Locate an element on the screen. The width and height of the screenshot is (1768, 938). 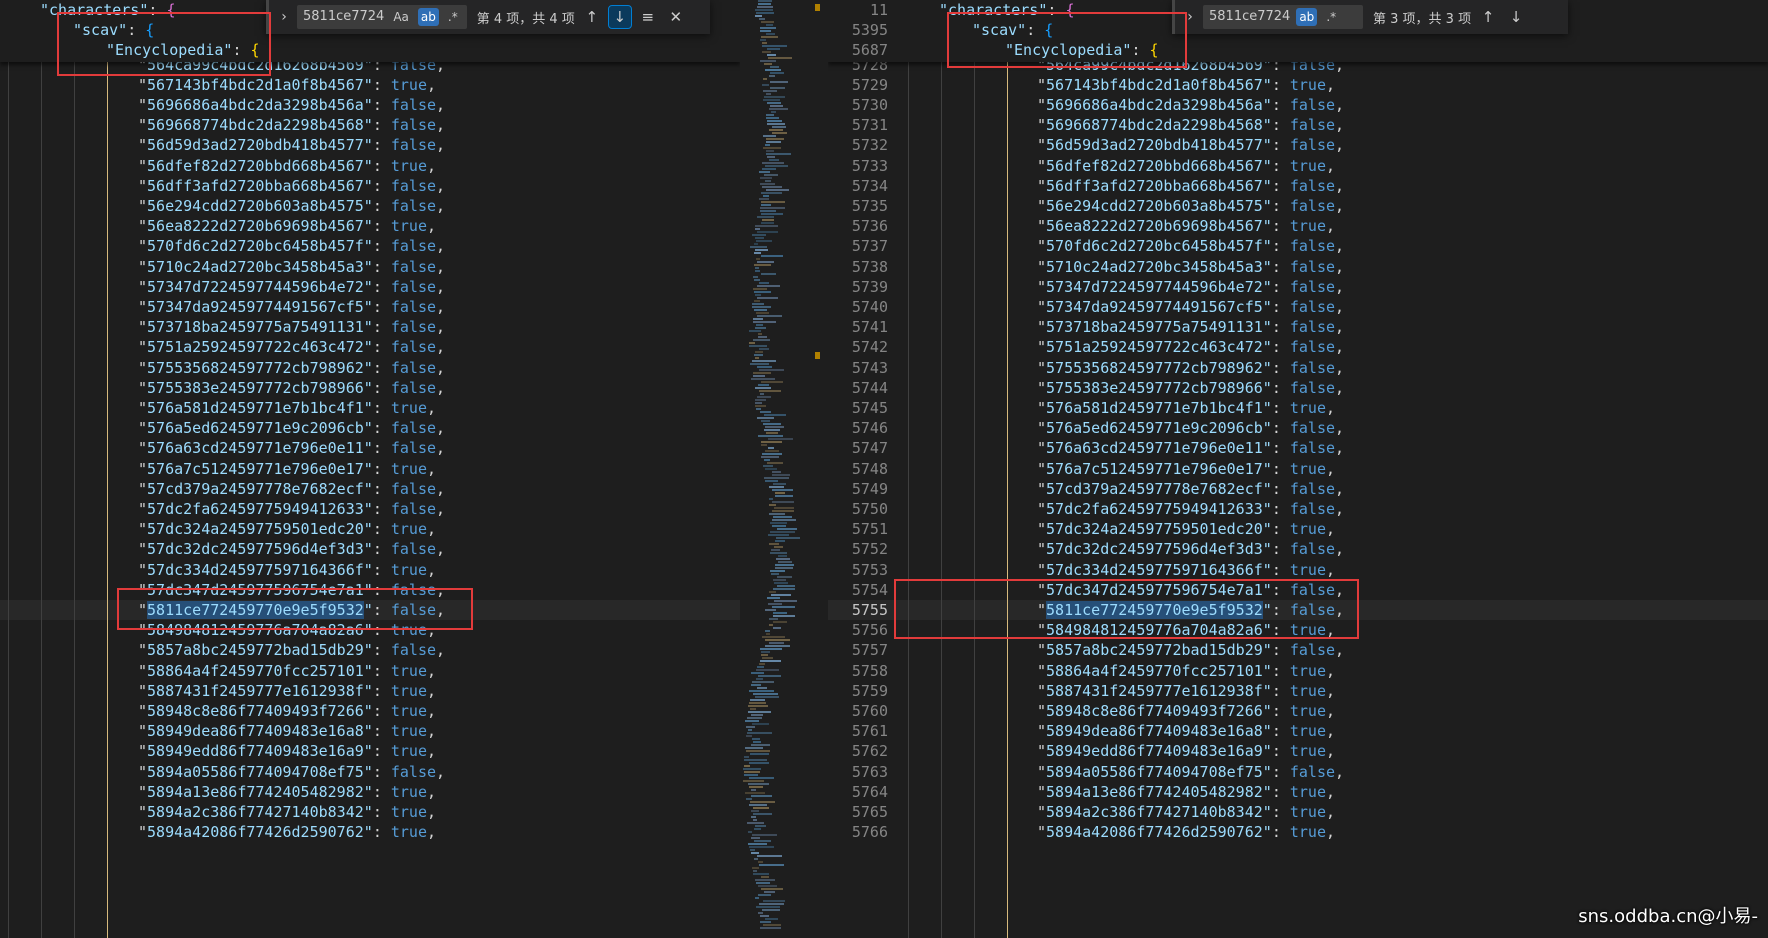
code-line: "5887431f2459777e1612938f": true, is located at coordinates (370, 691).